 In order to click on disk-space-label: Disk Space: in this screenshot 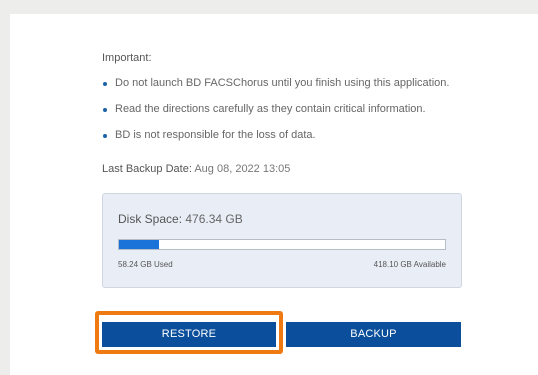, I will do `click(150, 219)`.